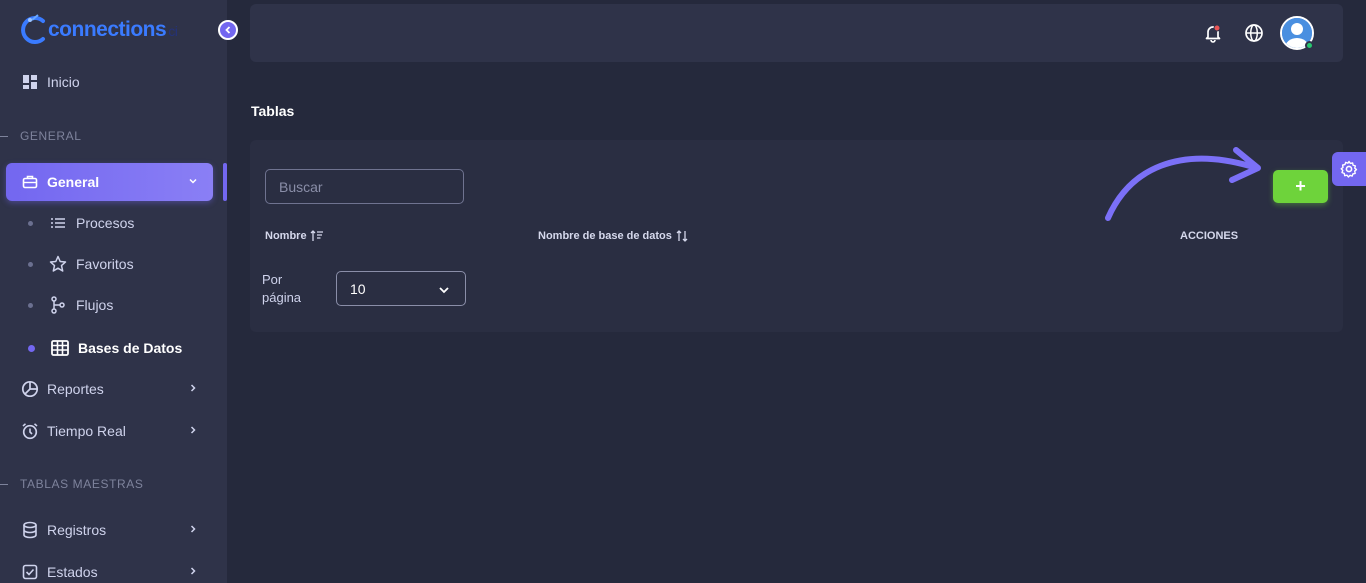  What do you see at coordinates (109, 530) in the screenshot?
I see `sidebar-item-registros: Registros` at bounding box center [109, 530].